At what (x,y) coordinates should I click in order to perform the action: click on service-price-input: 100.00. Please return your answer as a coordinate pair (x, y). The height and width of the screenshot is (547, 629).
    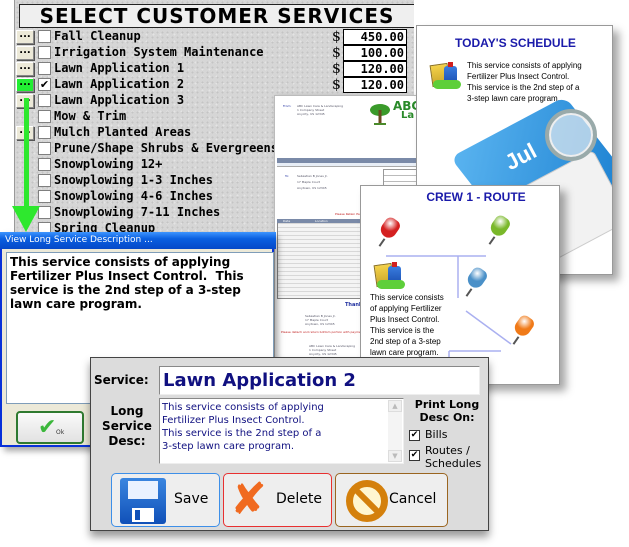
    Looking at the image, I should click on (375, 53).